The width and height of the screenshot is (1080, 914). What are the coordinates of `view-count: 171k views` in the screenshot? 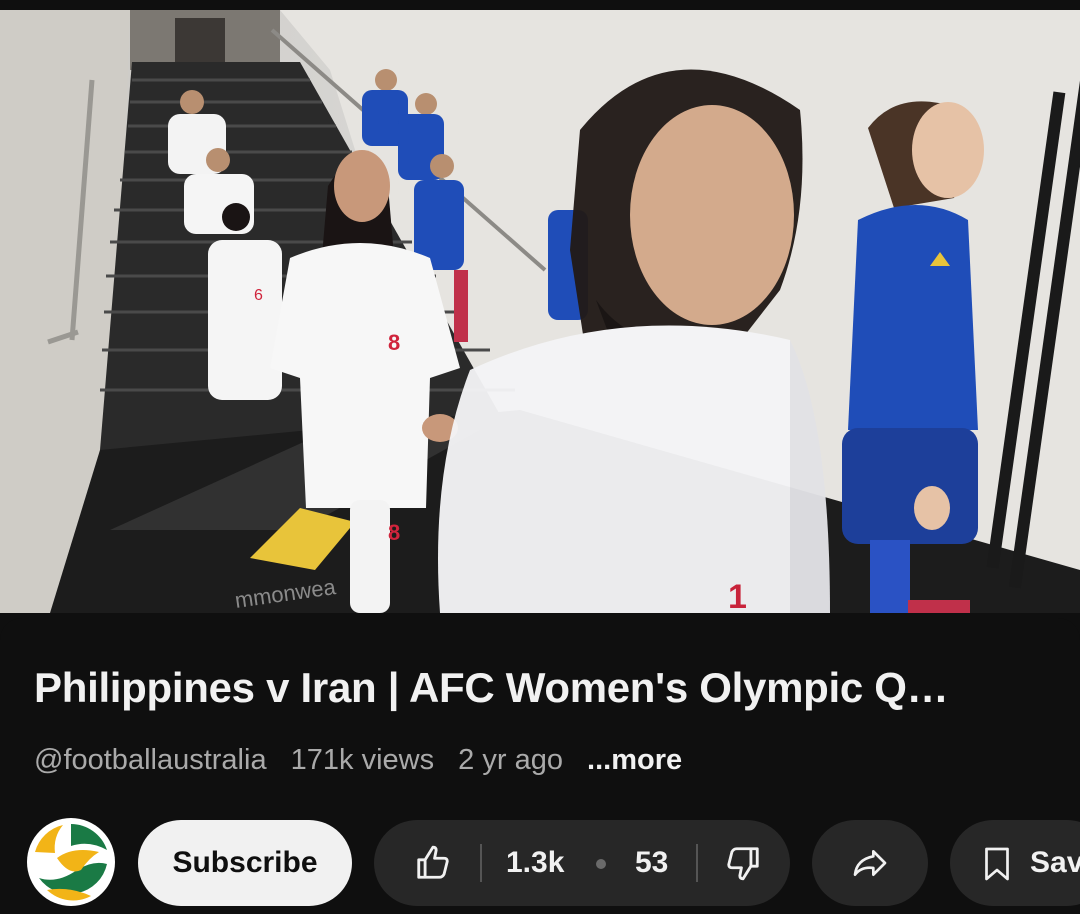 It's located at (362, 760).